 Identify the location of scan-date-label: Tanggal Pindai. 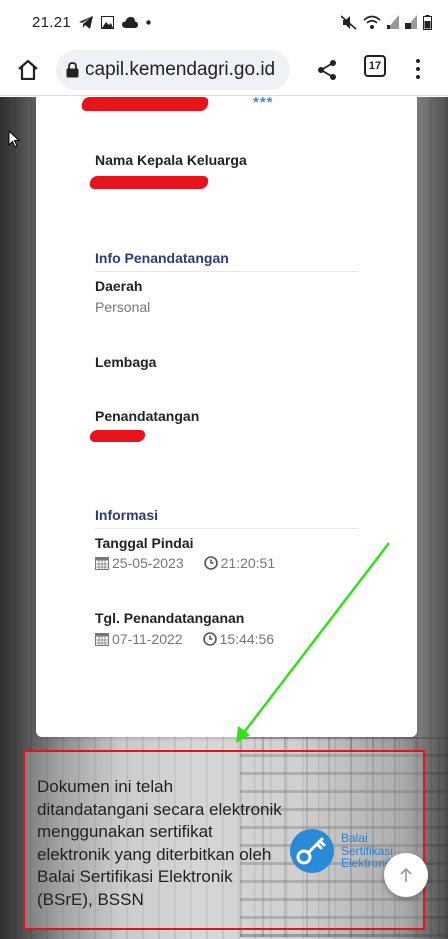
(144, 543).